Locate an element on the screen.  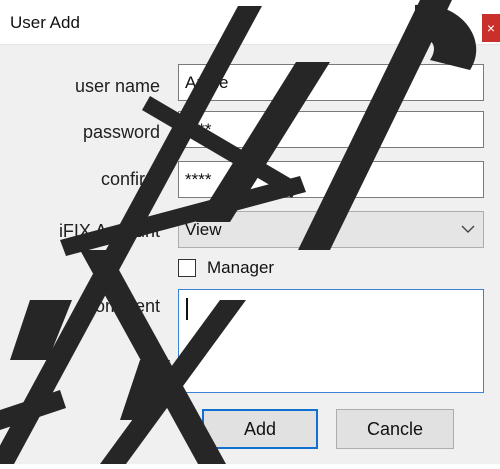
username-label: user name is located at coordinates (117, 86).